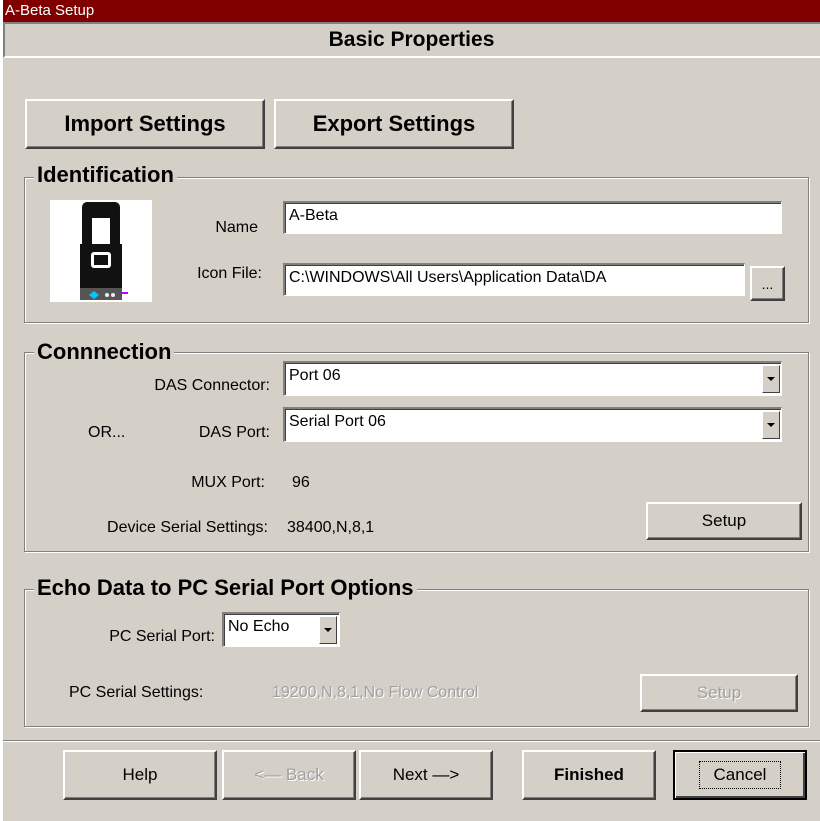  I want to click on pc-serial-port-label: PC Serial Port:, so click(162, 636).